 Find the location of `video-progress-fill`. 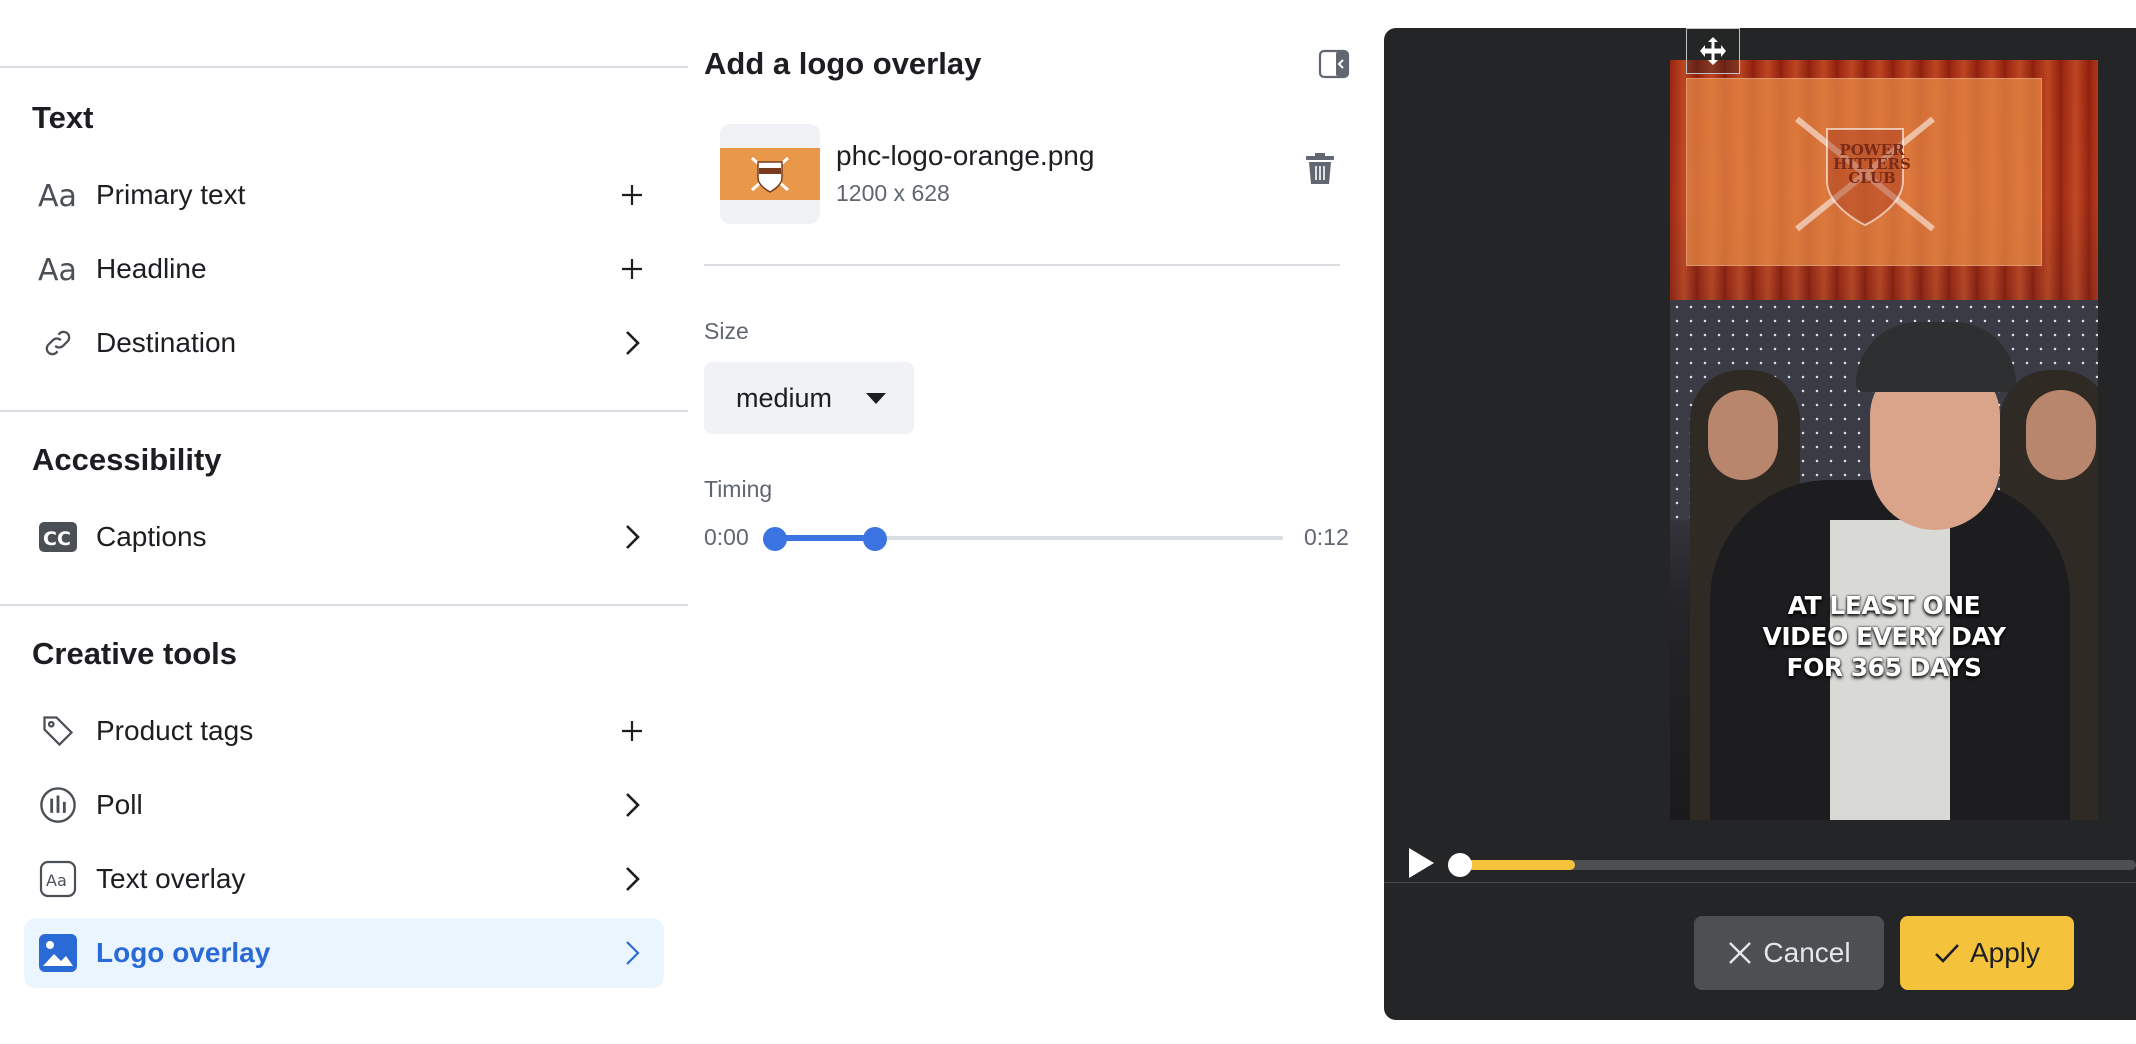

video-progress-fill is located at coordinates (1517, 865).